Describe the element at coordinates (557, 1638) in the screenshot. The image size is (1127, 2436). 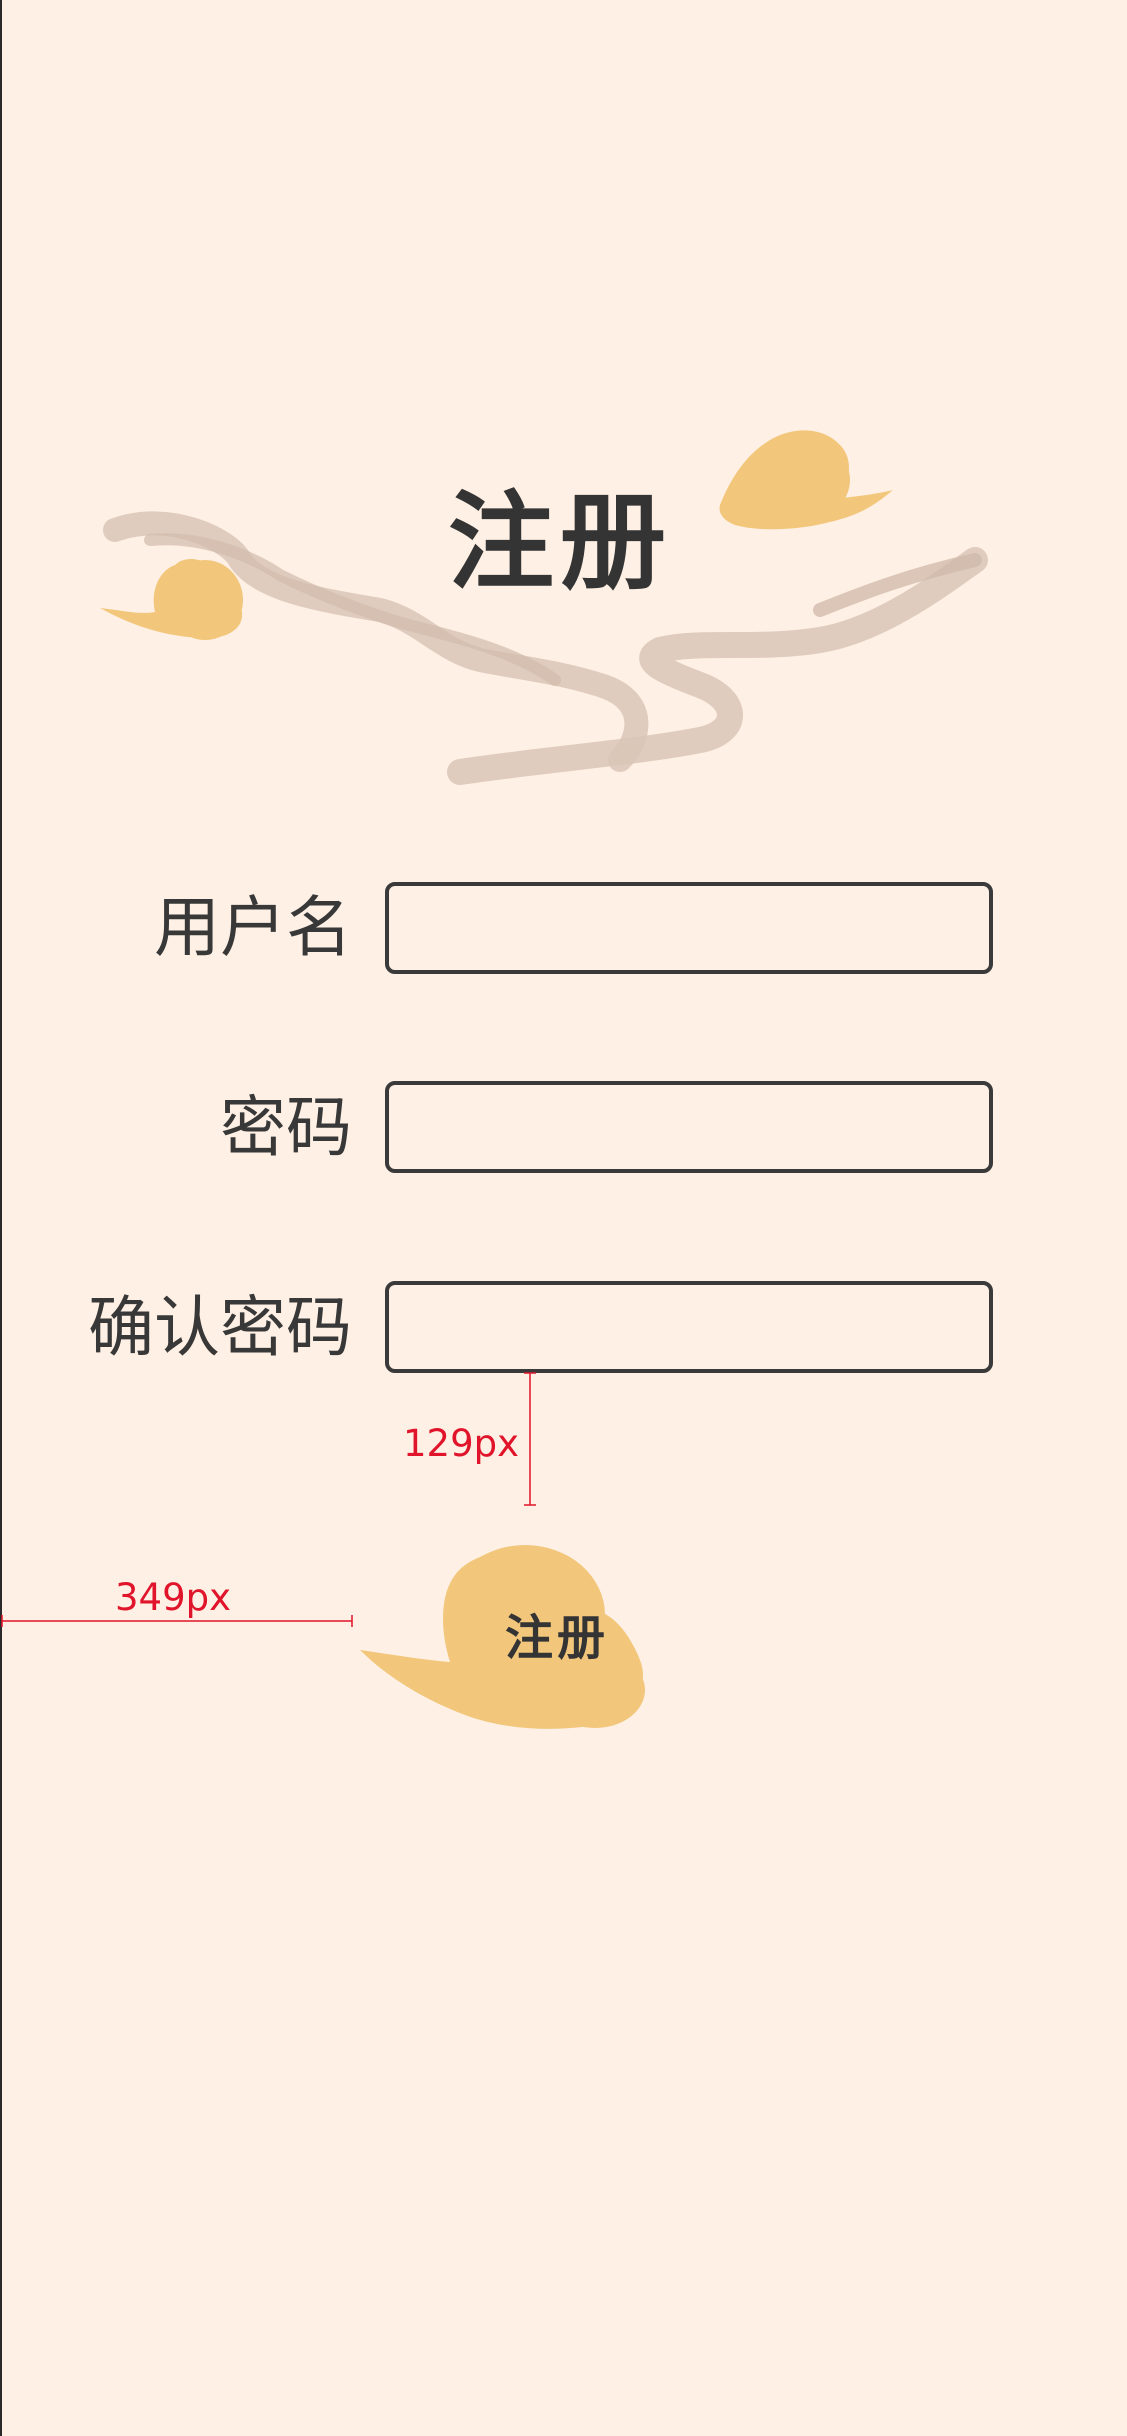
I see `register-button-label: 注册` at that location.